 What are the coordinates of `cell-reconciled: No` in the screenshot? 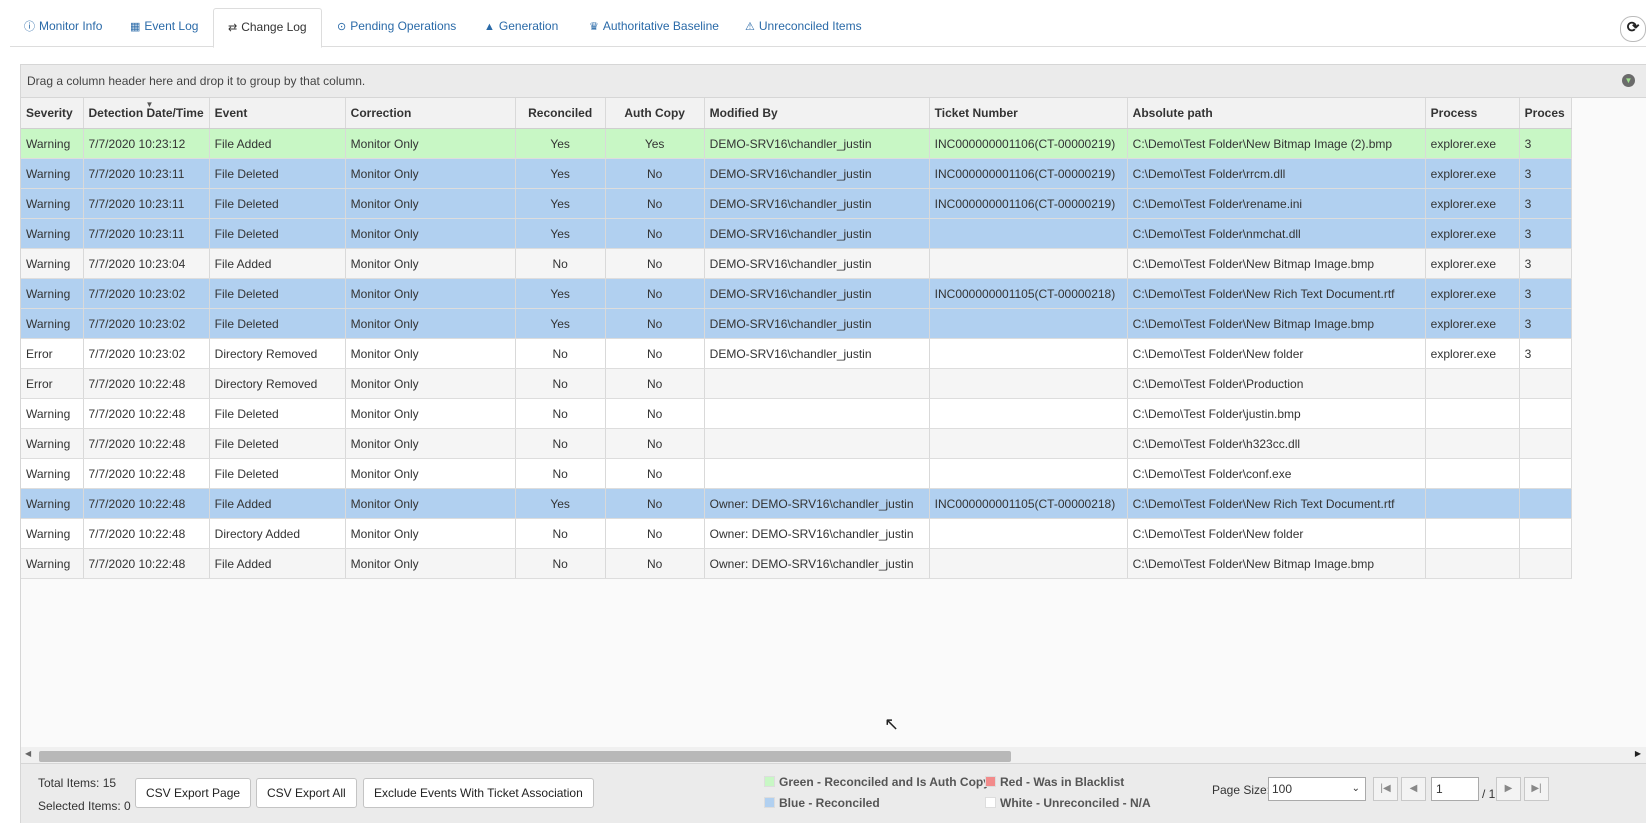 It's located at (560, 473).